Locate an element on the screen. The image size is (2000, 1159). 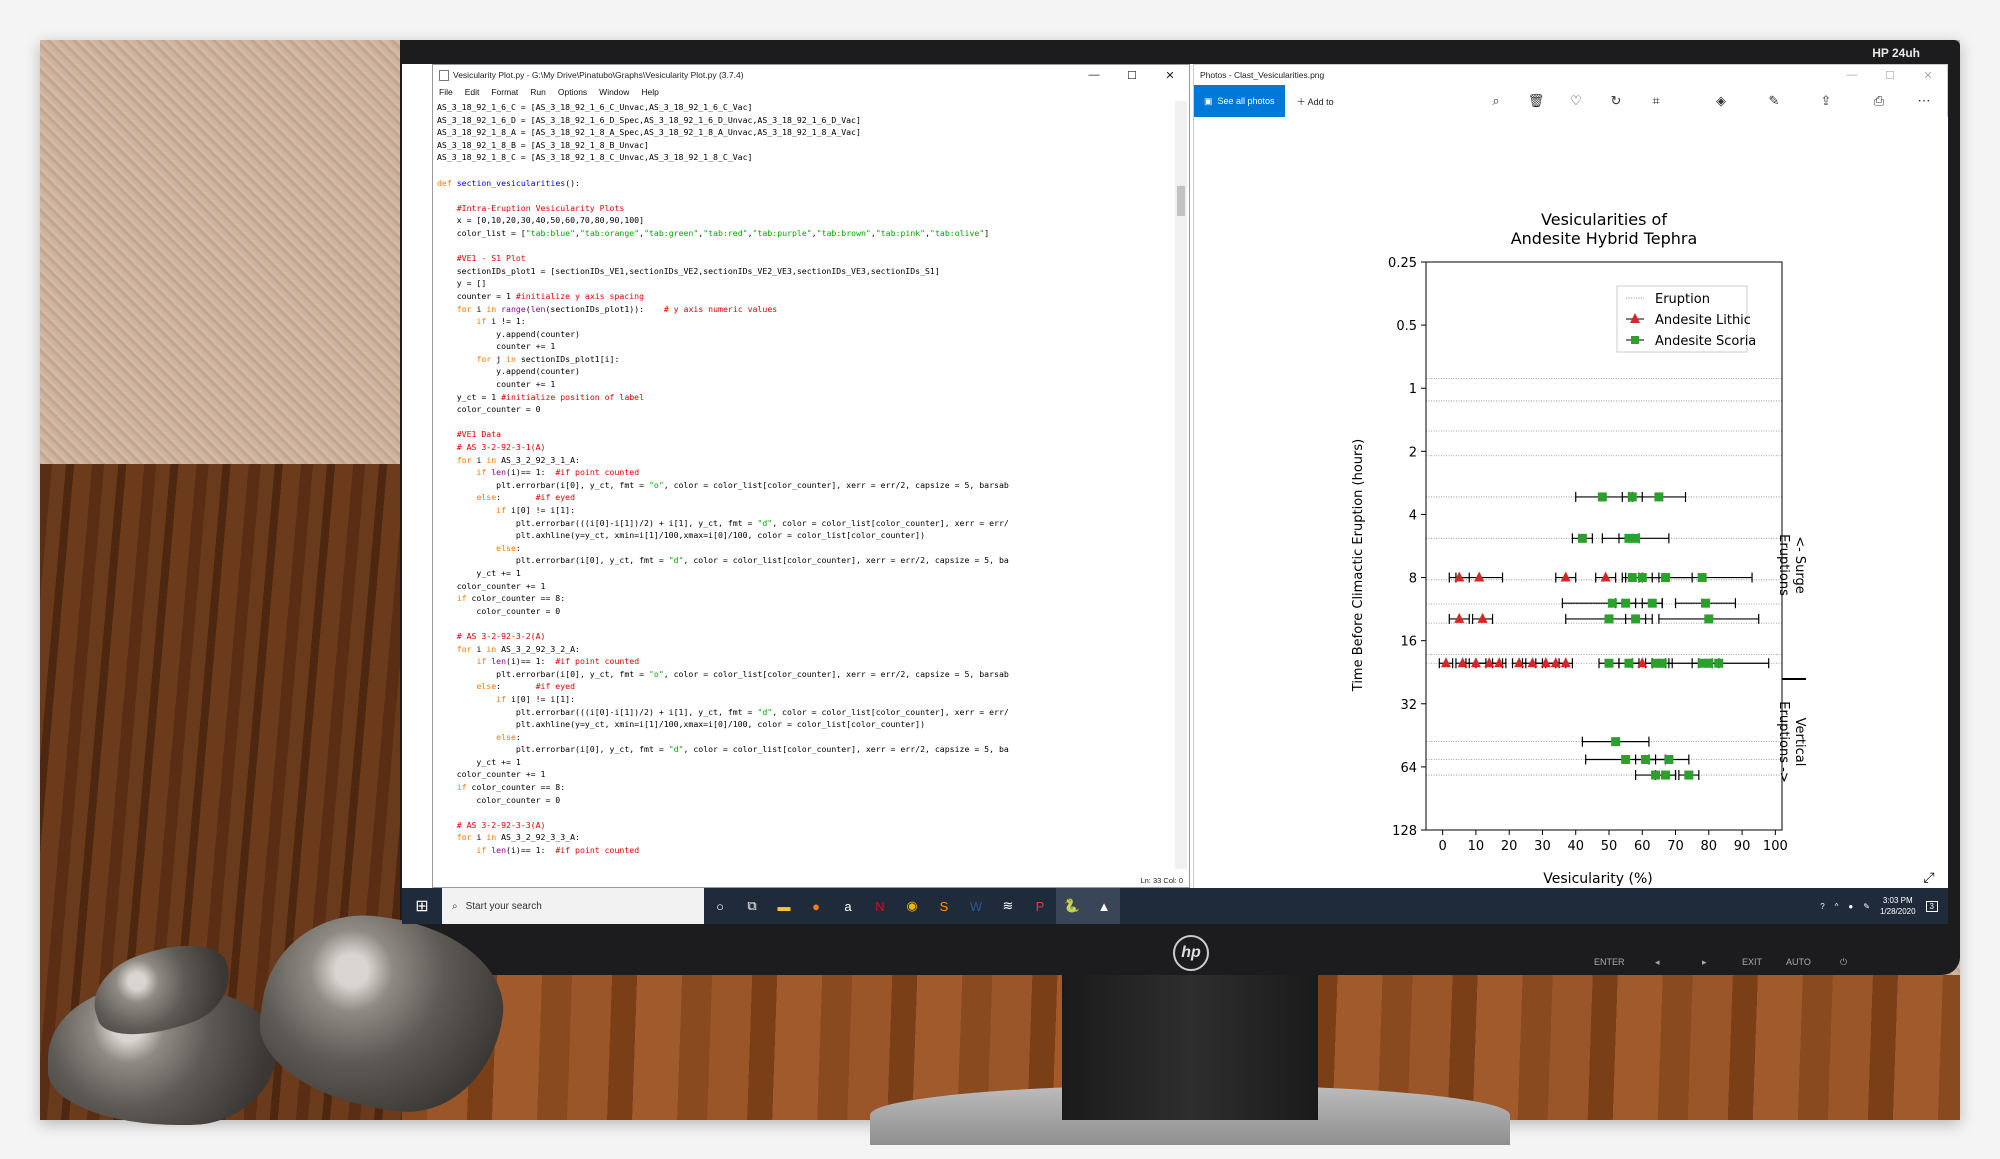
word-icon: W is located at coordinates (976, 906).